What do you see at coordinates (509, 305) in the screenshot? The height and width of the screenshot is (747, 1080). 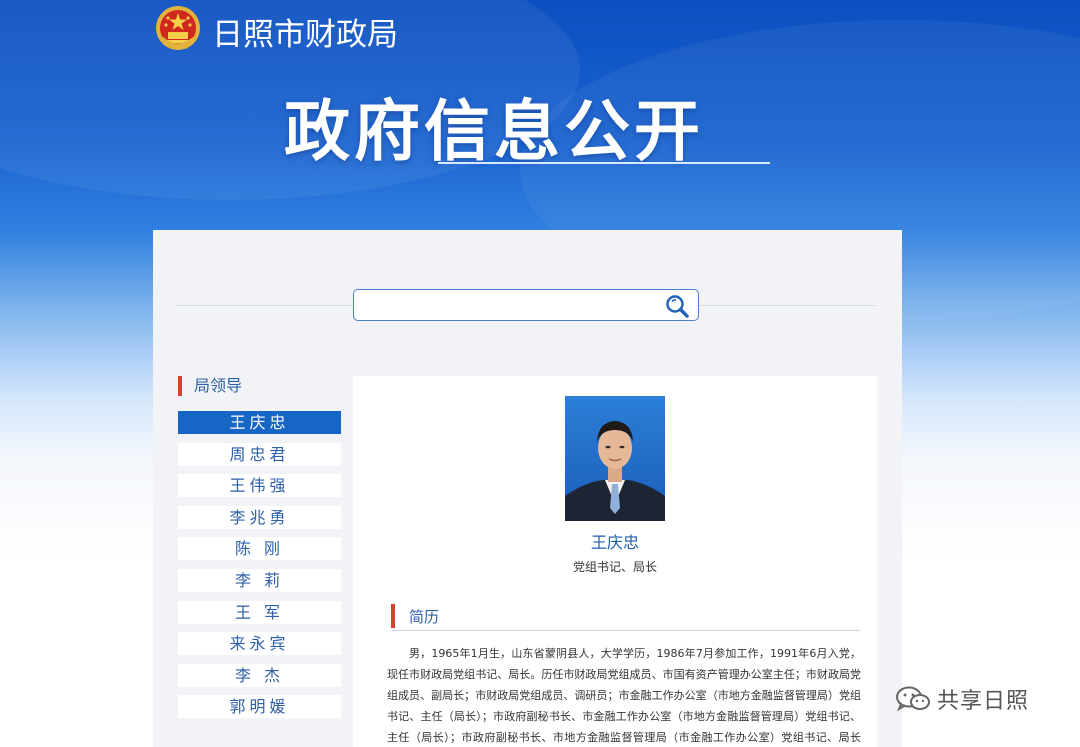 I see `search-input` at bounding box center [509, 305].